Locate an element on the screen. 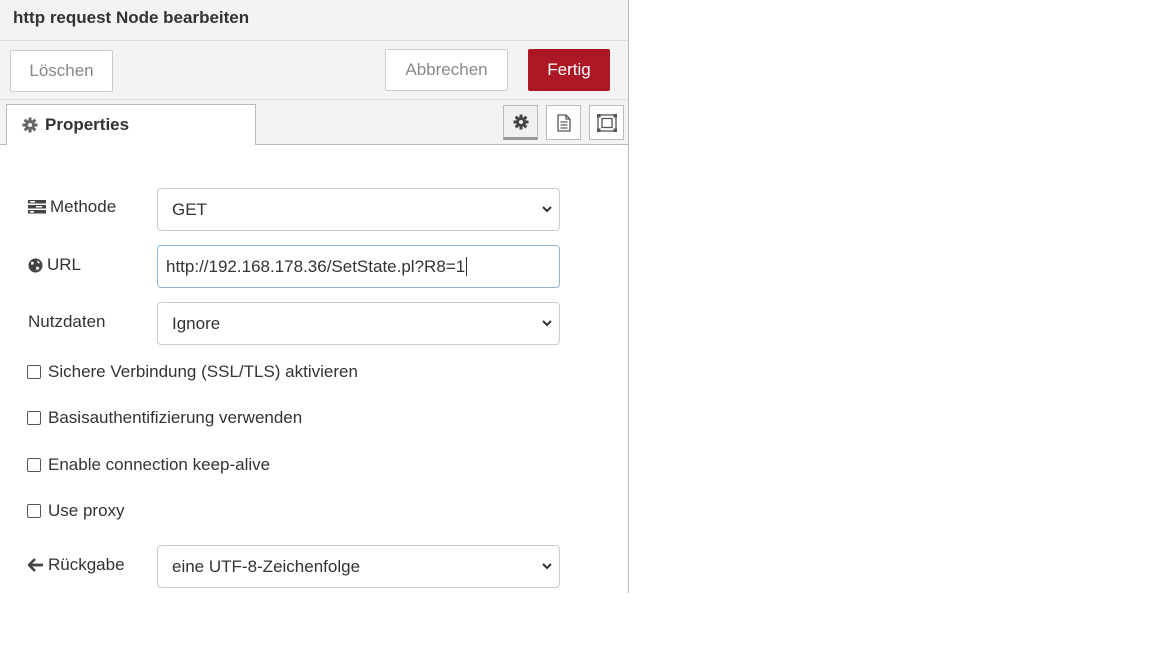 This screenshot has height=648, width=1152. return-value: eine UTF-8-Zeichenfolge is located at coordinates (266, 566).